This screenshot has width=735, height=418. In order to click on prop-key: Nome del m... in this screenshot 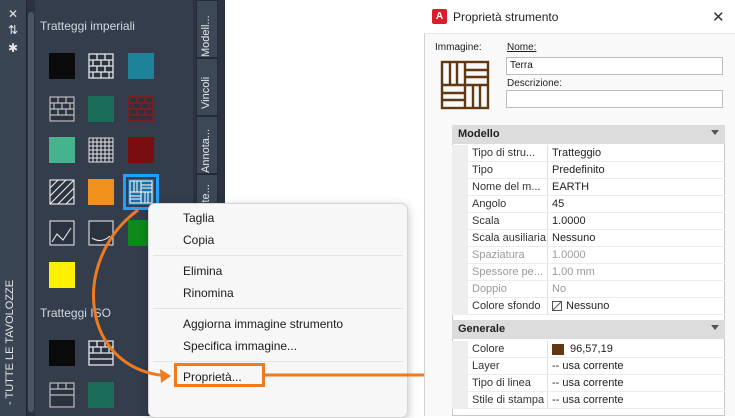, I will do `click(506, 187)`.